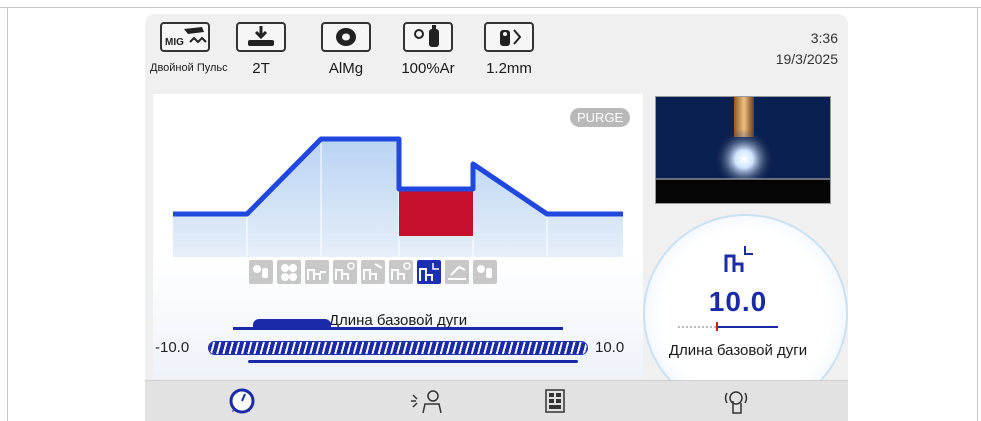 This screenshot has height=421, width=981. I want to click on mode-strip, so click(373, 274).